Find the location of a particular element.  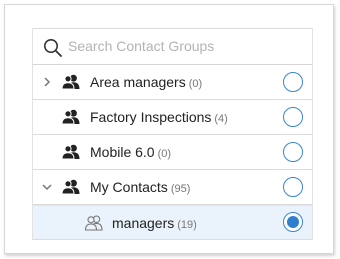

group-row-mobile-6: Mobile 6.0 (0) is located at coordinates (172, 152).